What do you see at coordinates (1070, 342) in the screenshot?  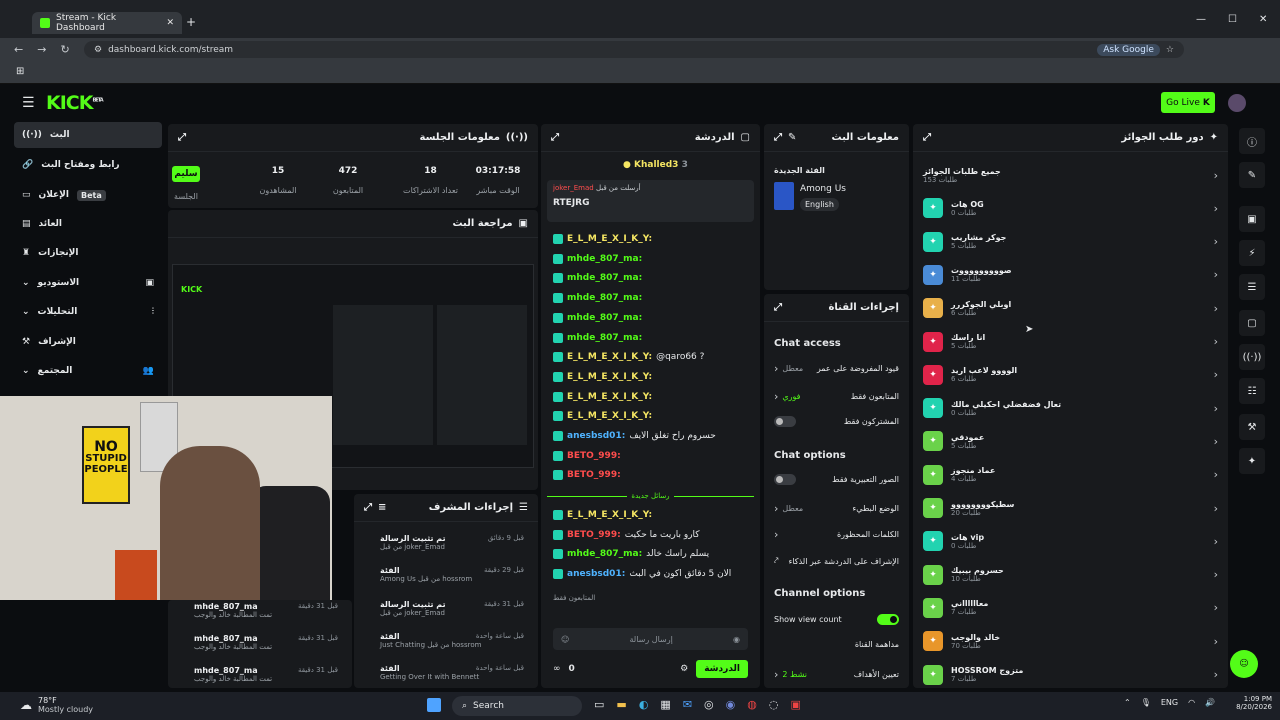 I see `reward-item: ✦ انا راسك 5 طلبات ›` at bounding box center [1070, 342].